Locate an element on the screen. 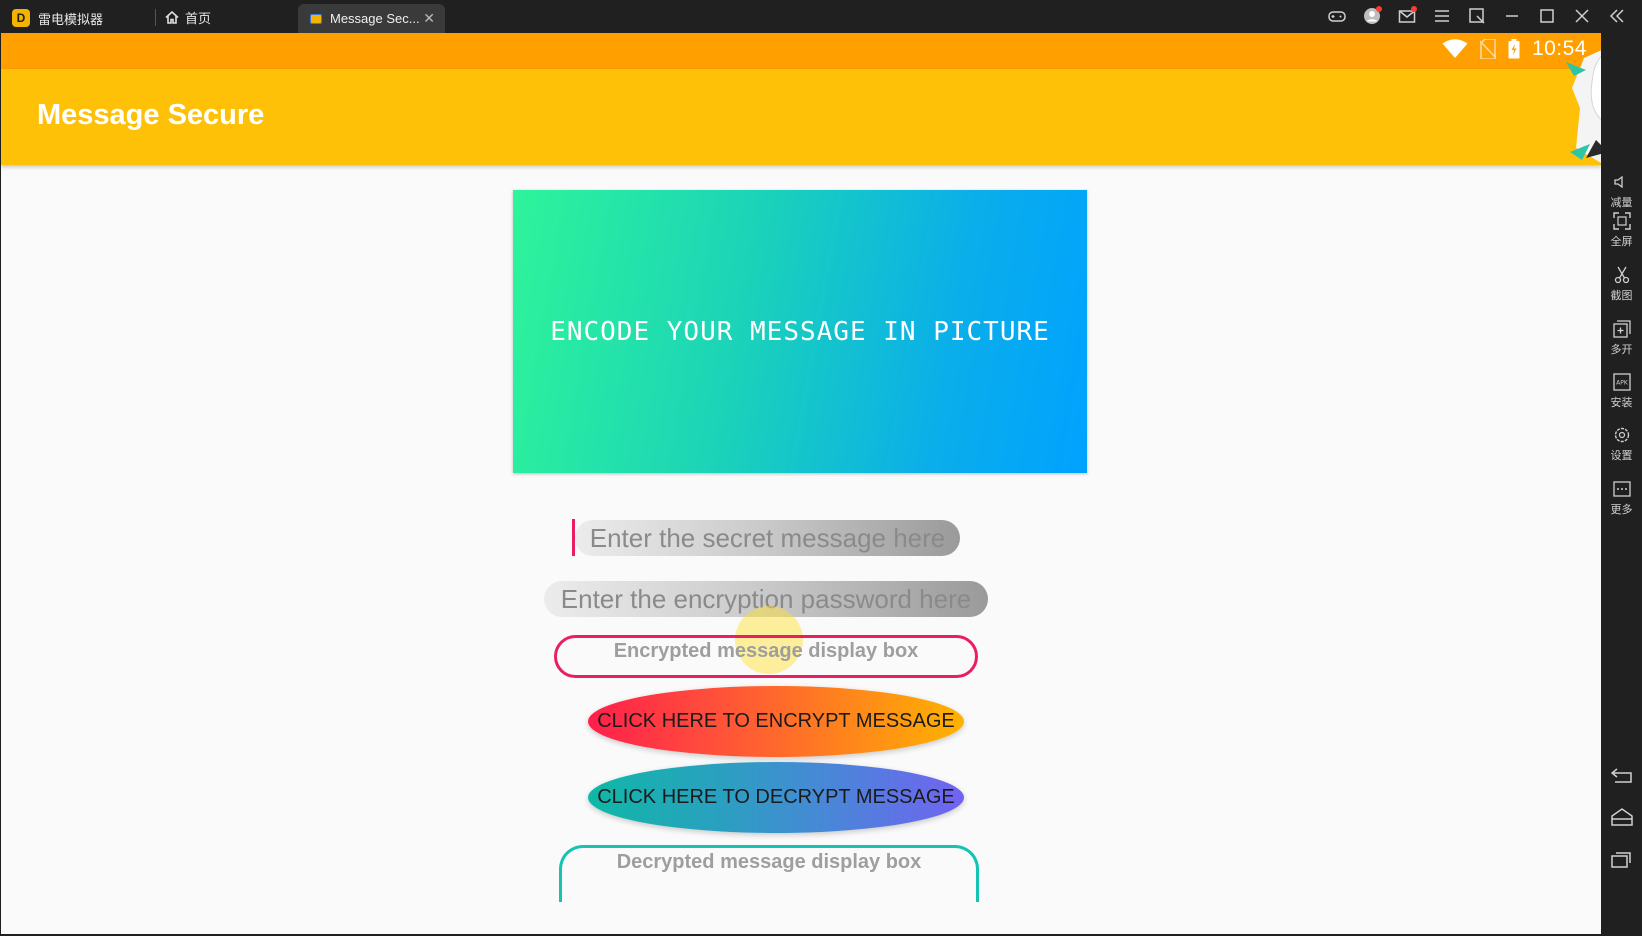 This screenshot has height=936, width=1642. status-bar: 10:54 is located at coordinates (801, 51).